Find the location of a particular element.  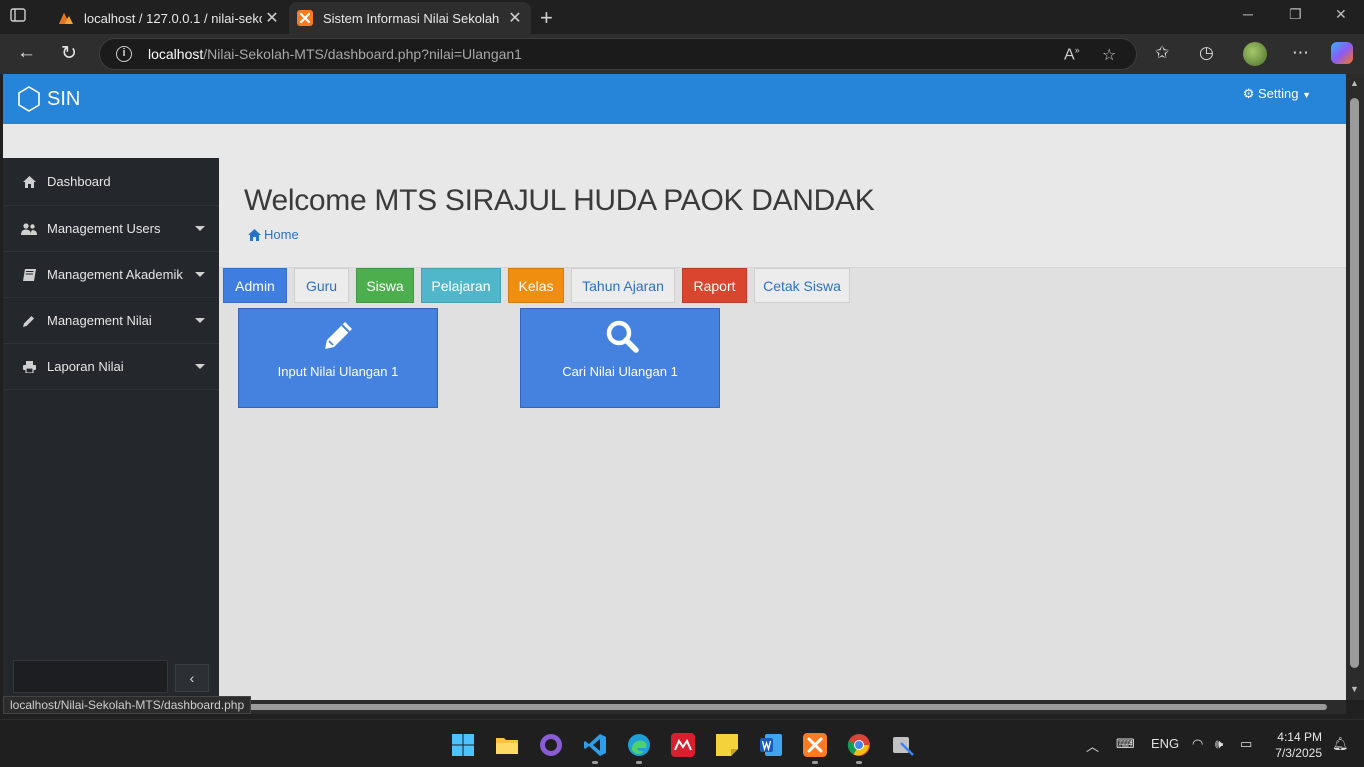

windows-start-icon is located at coordinates (463, 745).